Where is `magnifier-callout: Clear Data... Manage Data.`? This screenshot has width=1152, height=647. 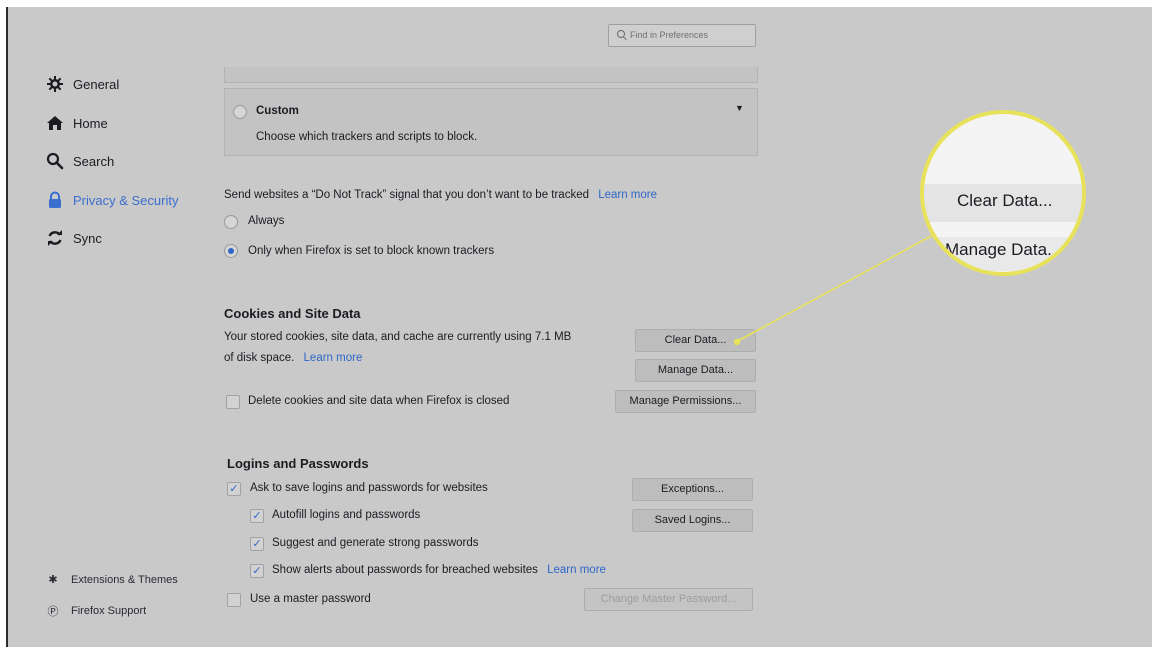 magnifier-callout: Clear Data... Manage Data. is located at coordinates (1003, 193).